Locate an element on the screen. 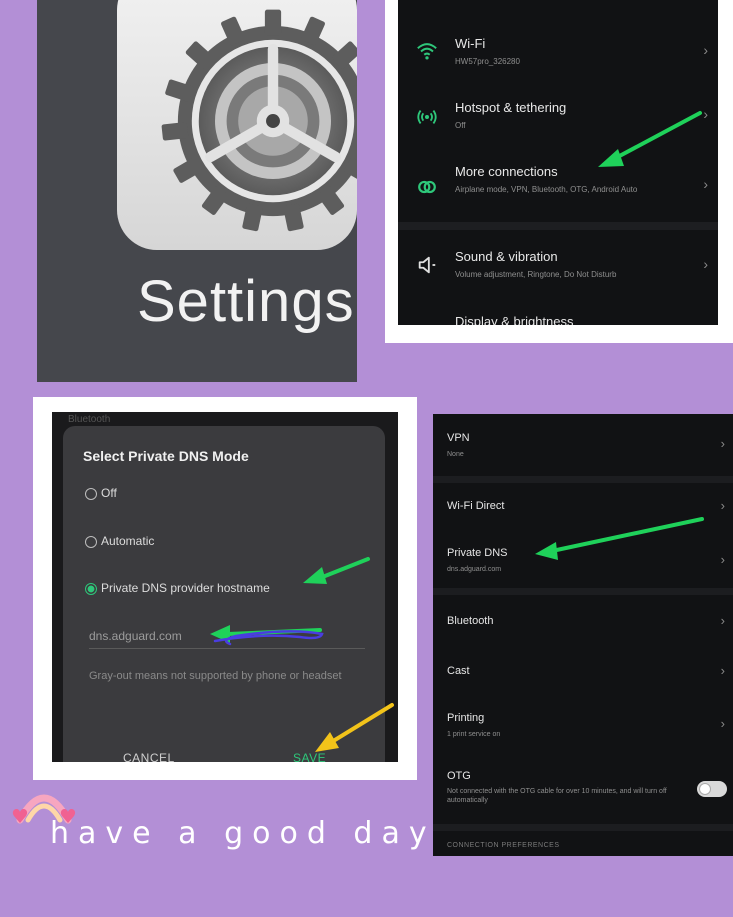 The height and width of the screenshot is (917, 733). bluetooth-title: Bluetooth is located at coordinates (470, 621).